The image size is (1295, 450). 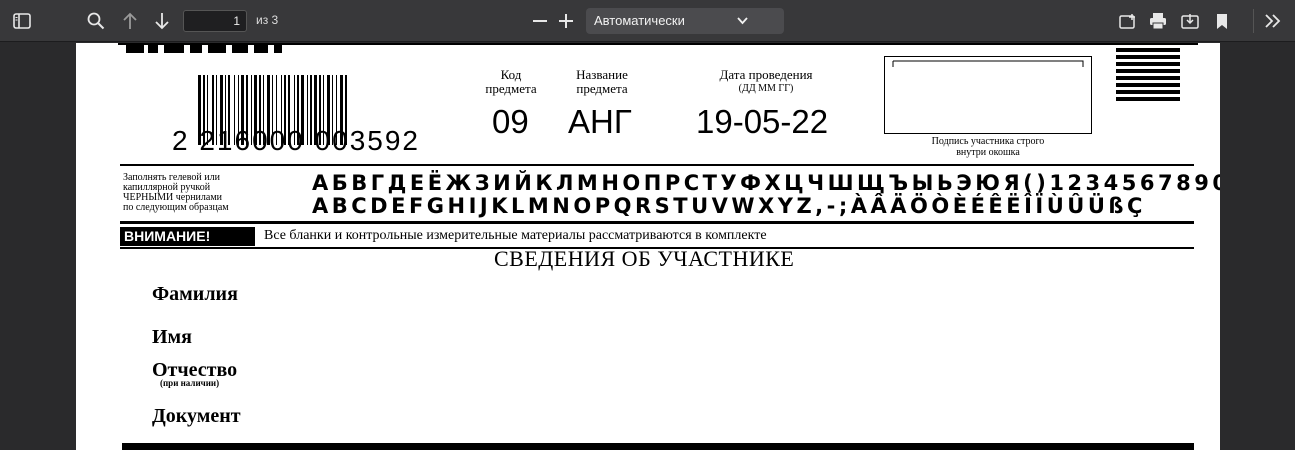 I want to click on section-title: СВЕДЕНИЯ ОБ УЧАСТНИКЕ, so click(x=644, y=258).